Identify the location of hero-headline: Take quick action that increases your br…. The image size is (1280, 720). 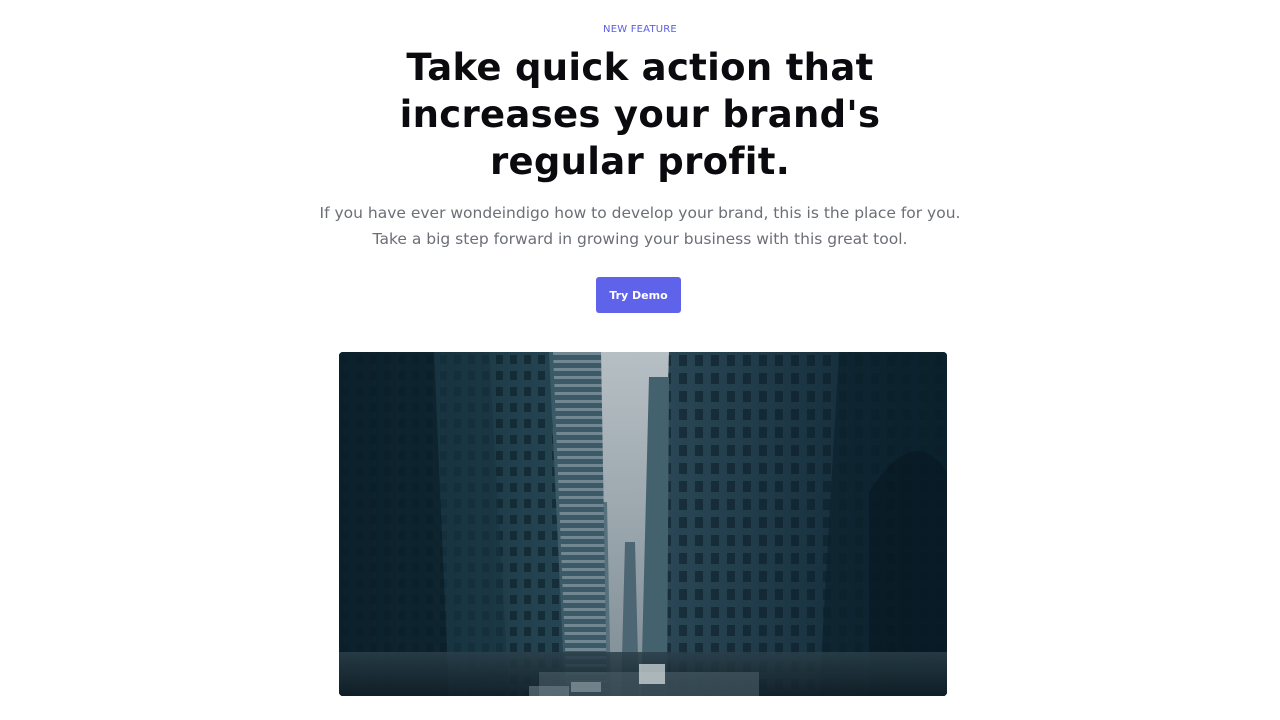
(640, 114).